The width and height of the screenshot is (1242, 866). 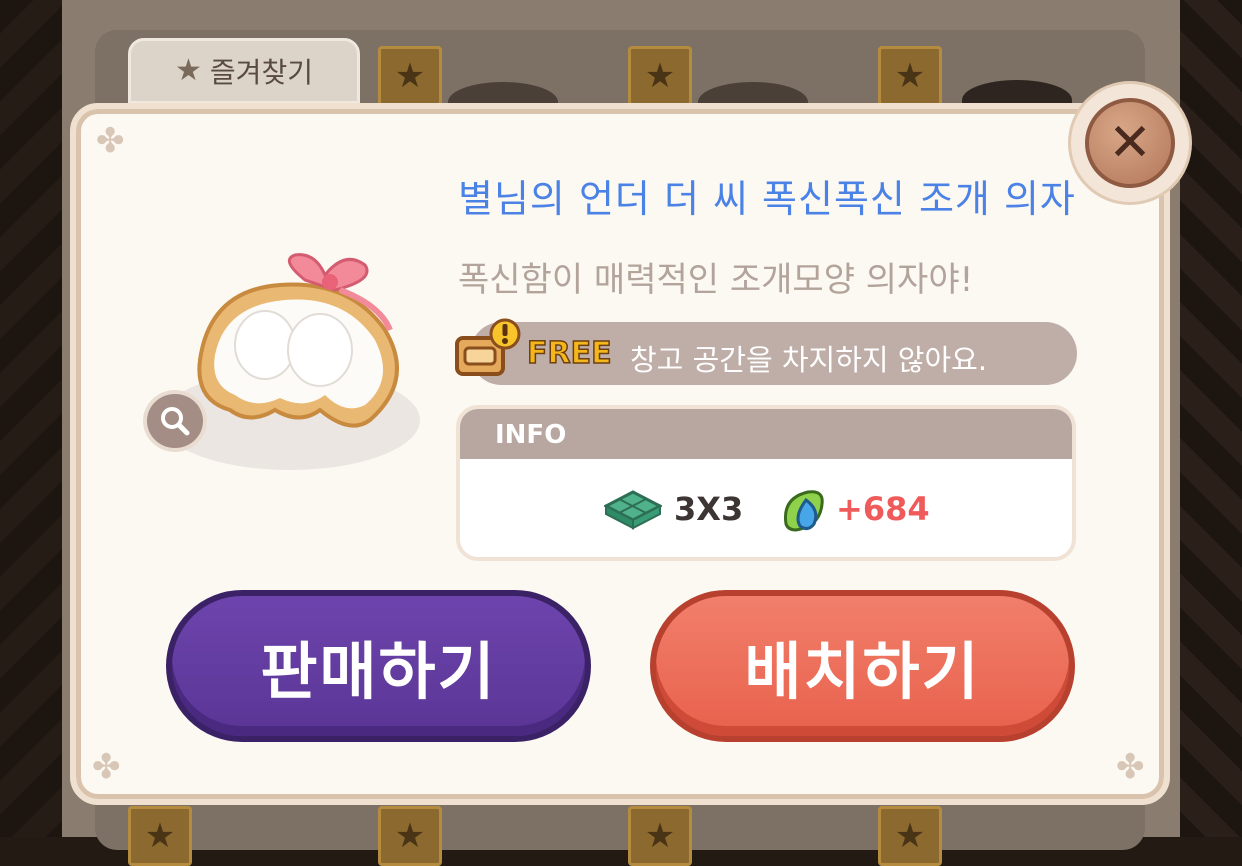 What do you see at coordinates (488, 347) in the screenshot?
I see `storage-box-icon` at bounding box center [488, 347].